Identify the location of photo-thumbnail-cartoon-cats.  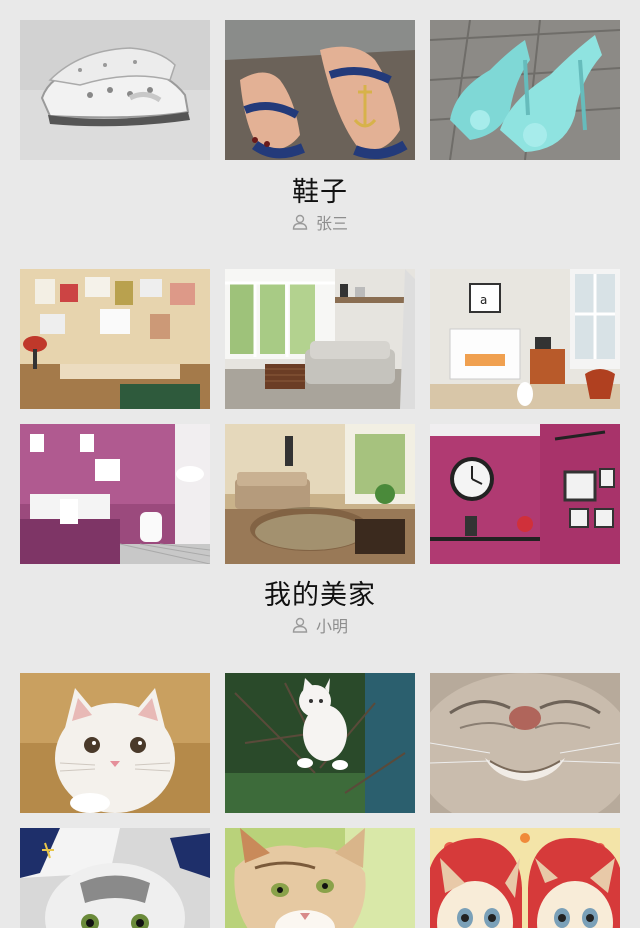
(525, 878).